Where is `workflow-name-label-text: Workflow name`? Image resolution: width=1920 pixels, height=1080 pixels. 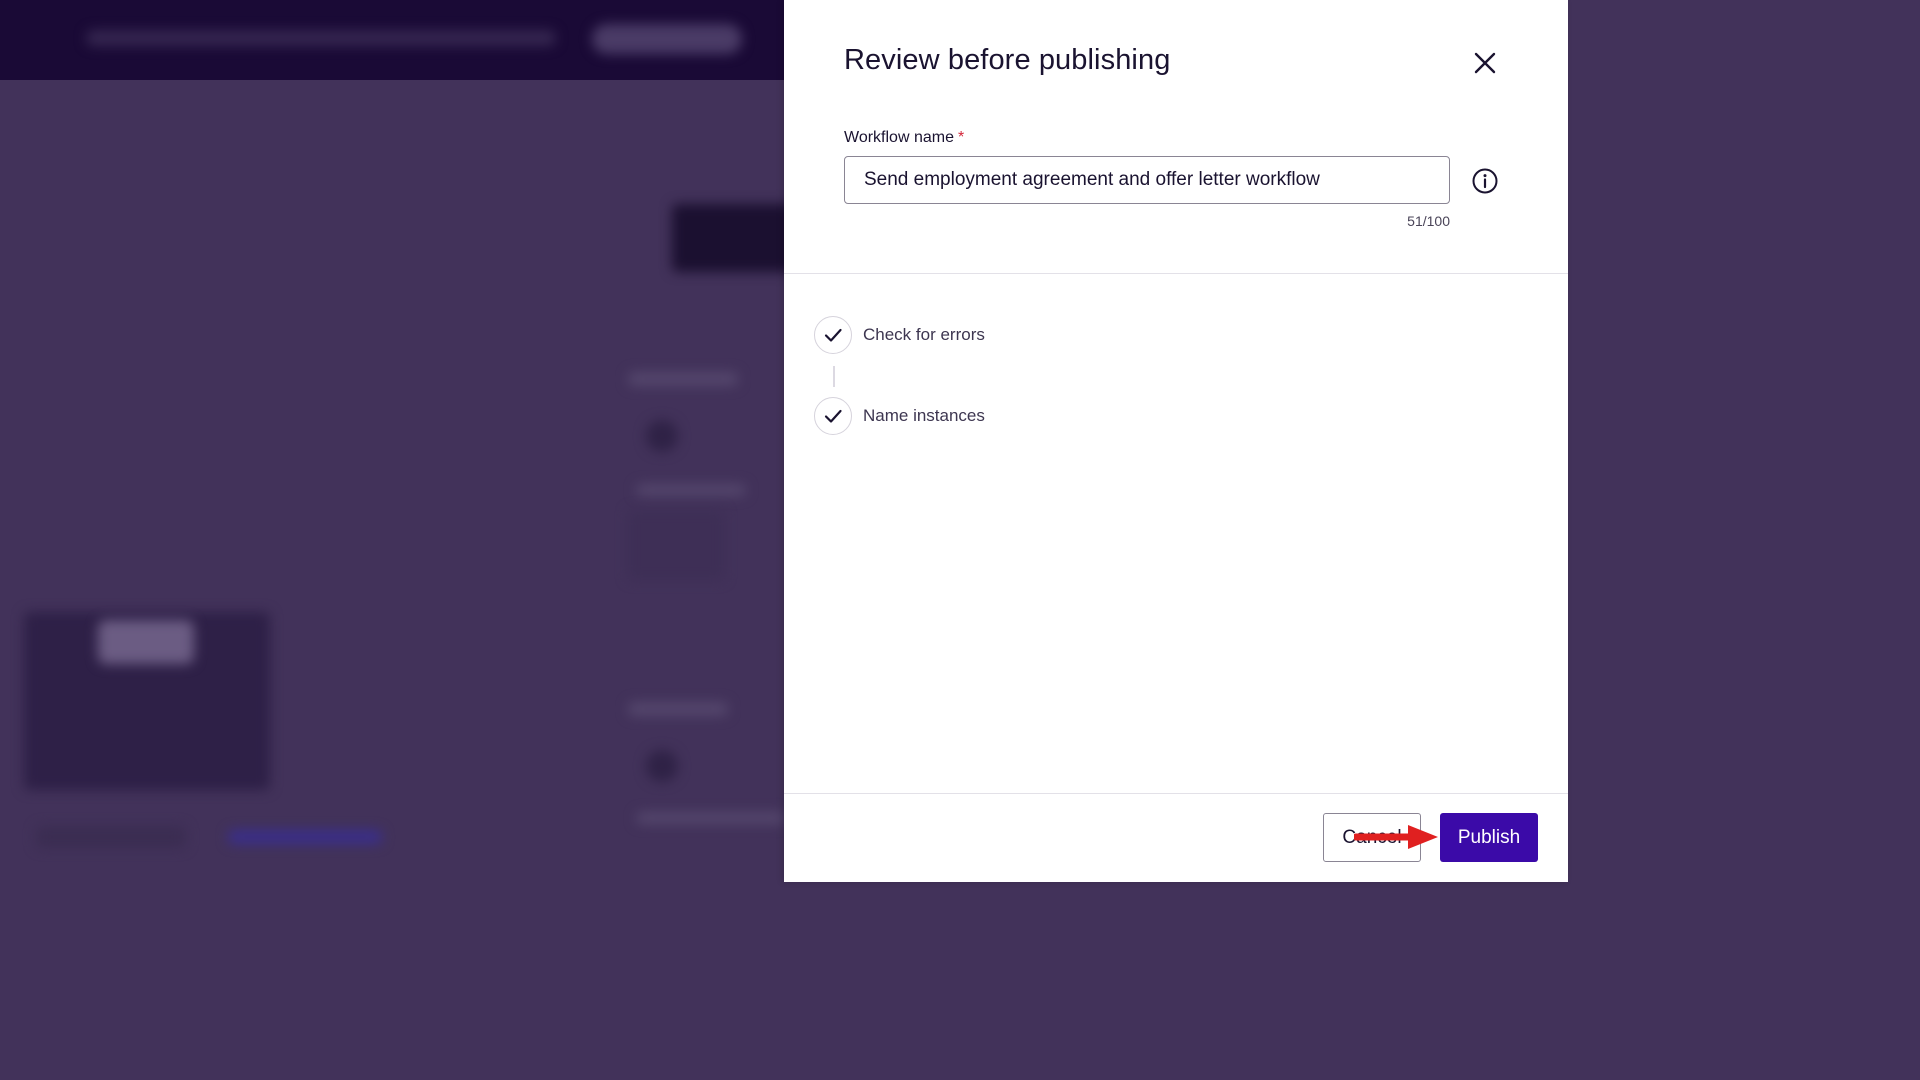
workflow-name-label-text: Workflow name is located at coordinates (899, 137).